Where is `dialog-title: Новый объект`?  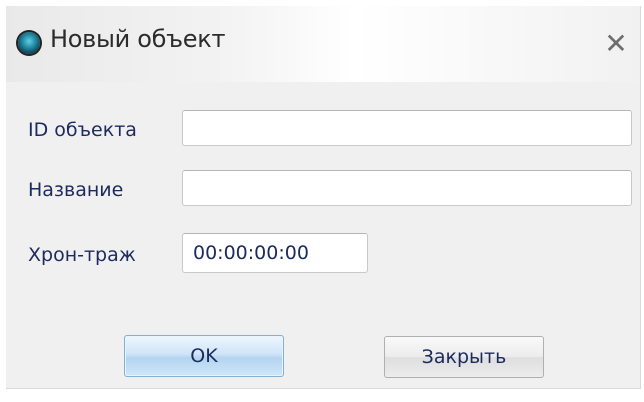
dialog-title: Новый объект is located at coordinates (138, 39).